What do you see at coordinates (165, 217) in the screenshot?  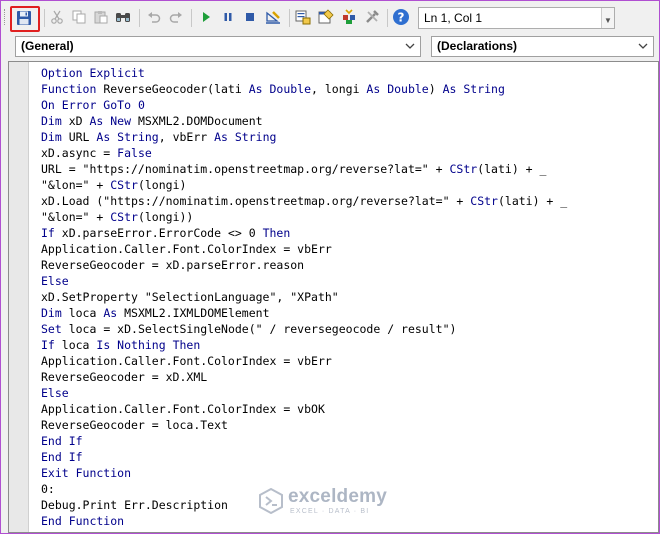 I see `code-text: (longi))` at bounding box center [165, 217].